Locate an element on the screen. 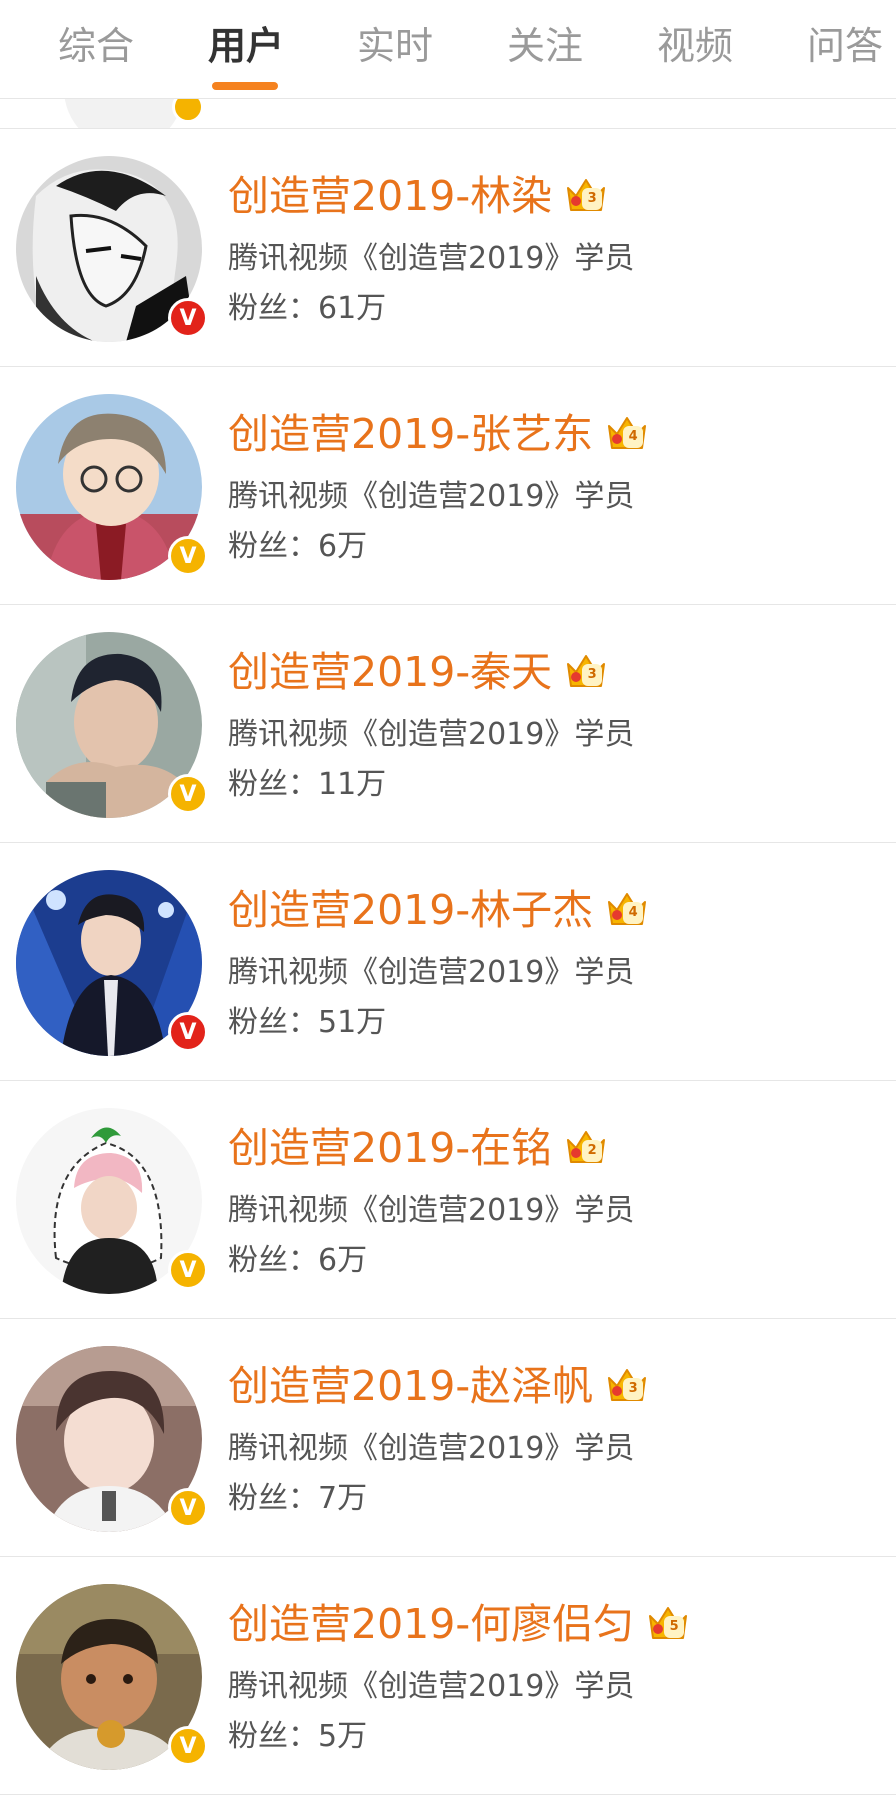  fans-value: 7万 is located at coordinates (343, 1498).